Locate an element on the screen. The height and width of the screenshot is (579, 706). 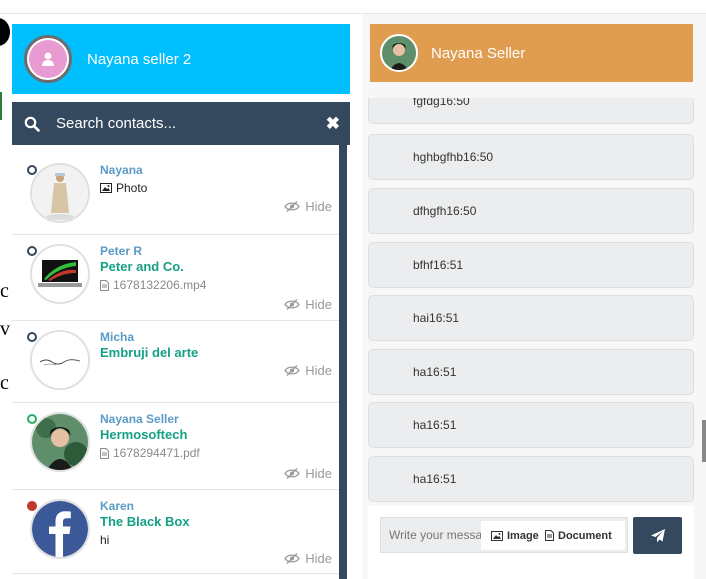
send-button is located at coordinates (657, 535).